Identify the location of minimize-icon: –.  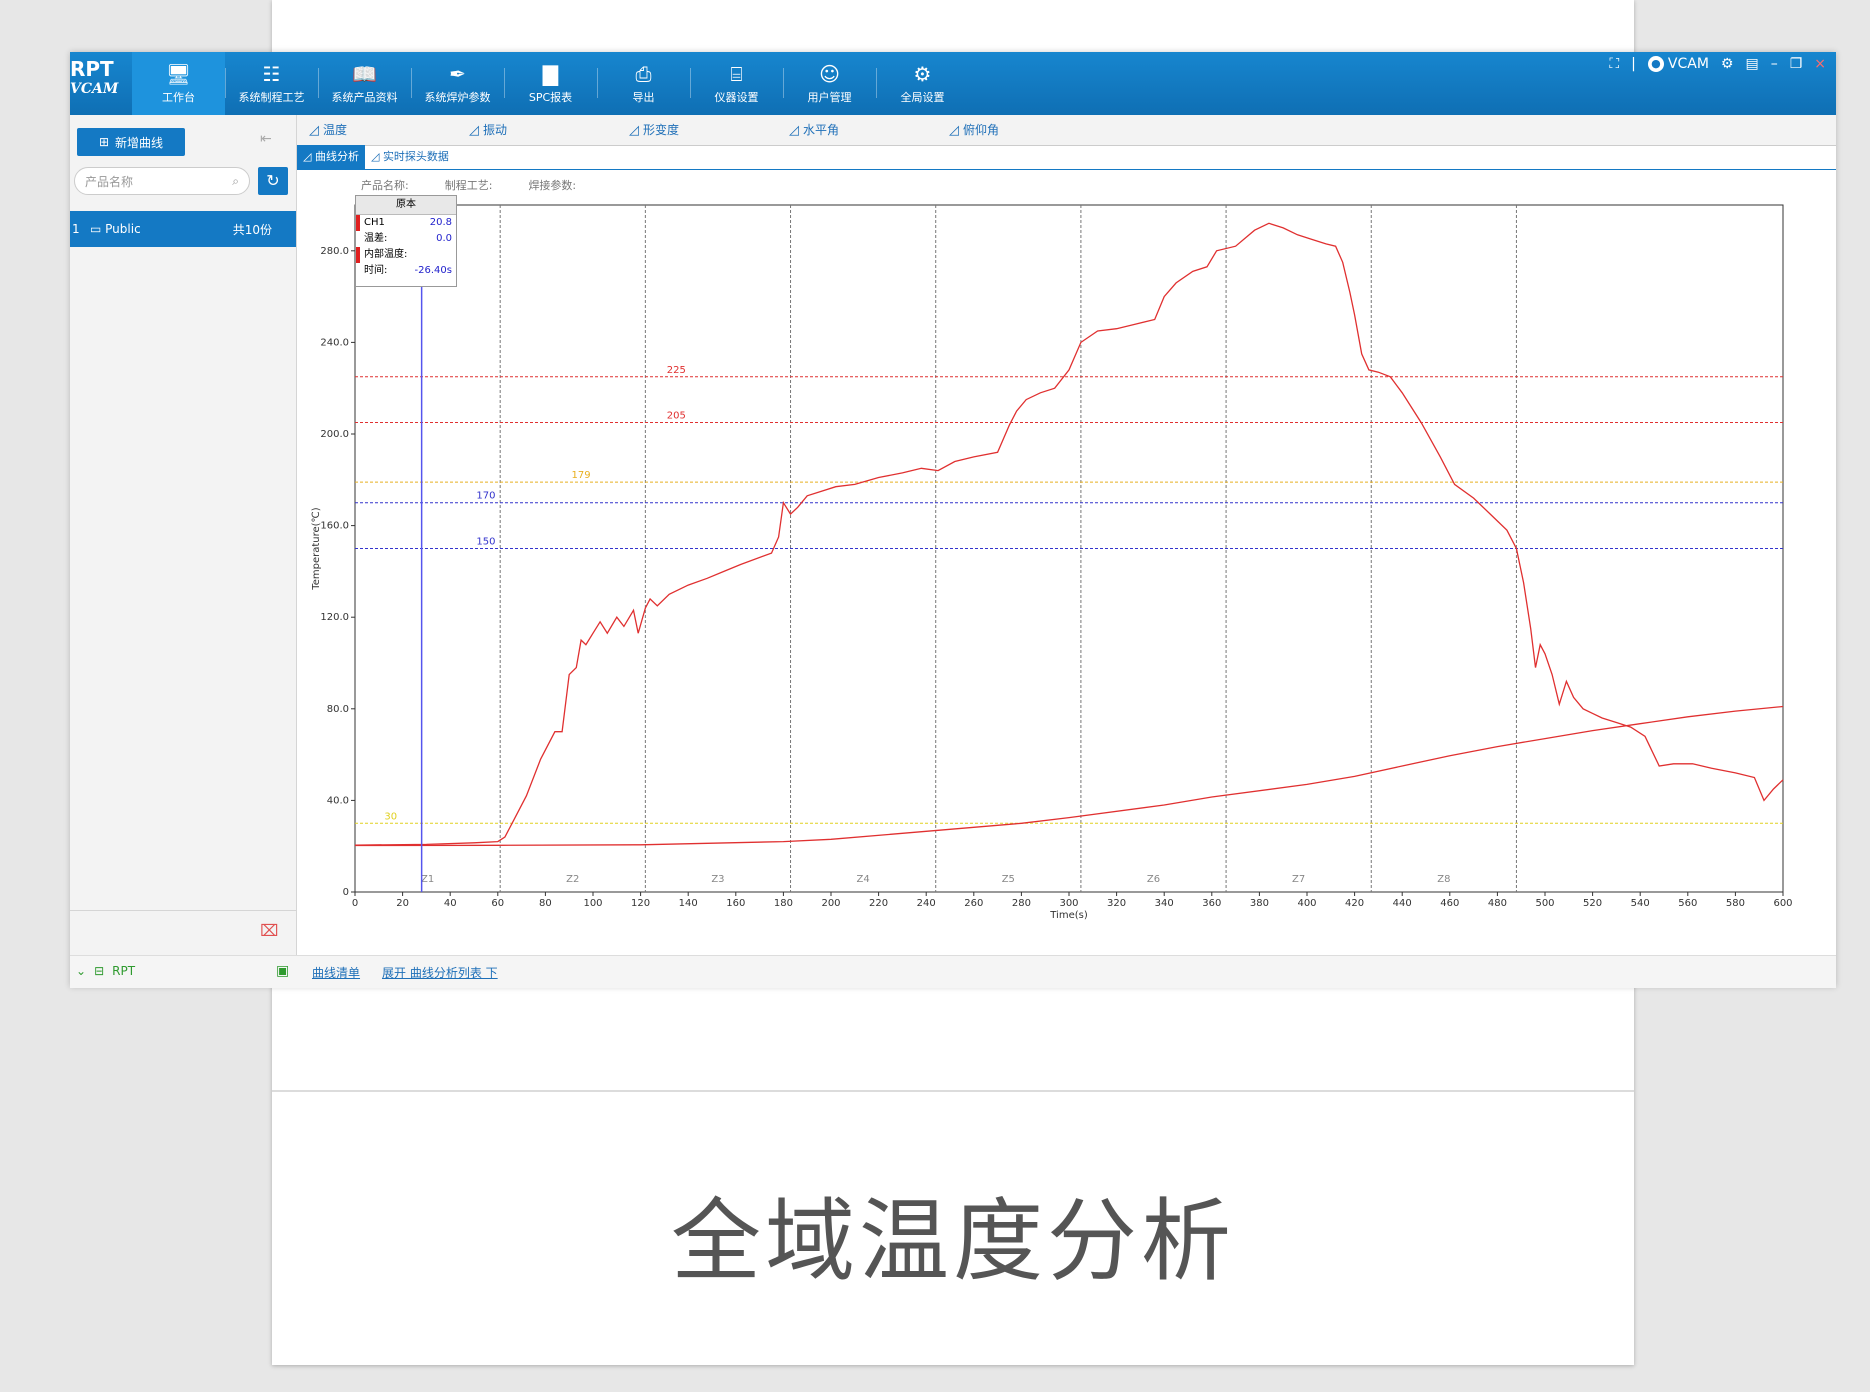
(1774, 64).